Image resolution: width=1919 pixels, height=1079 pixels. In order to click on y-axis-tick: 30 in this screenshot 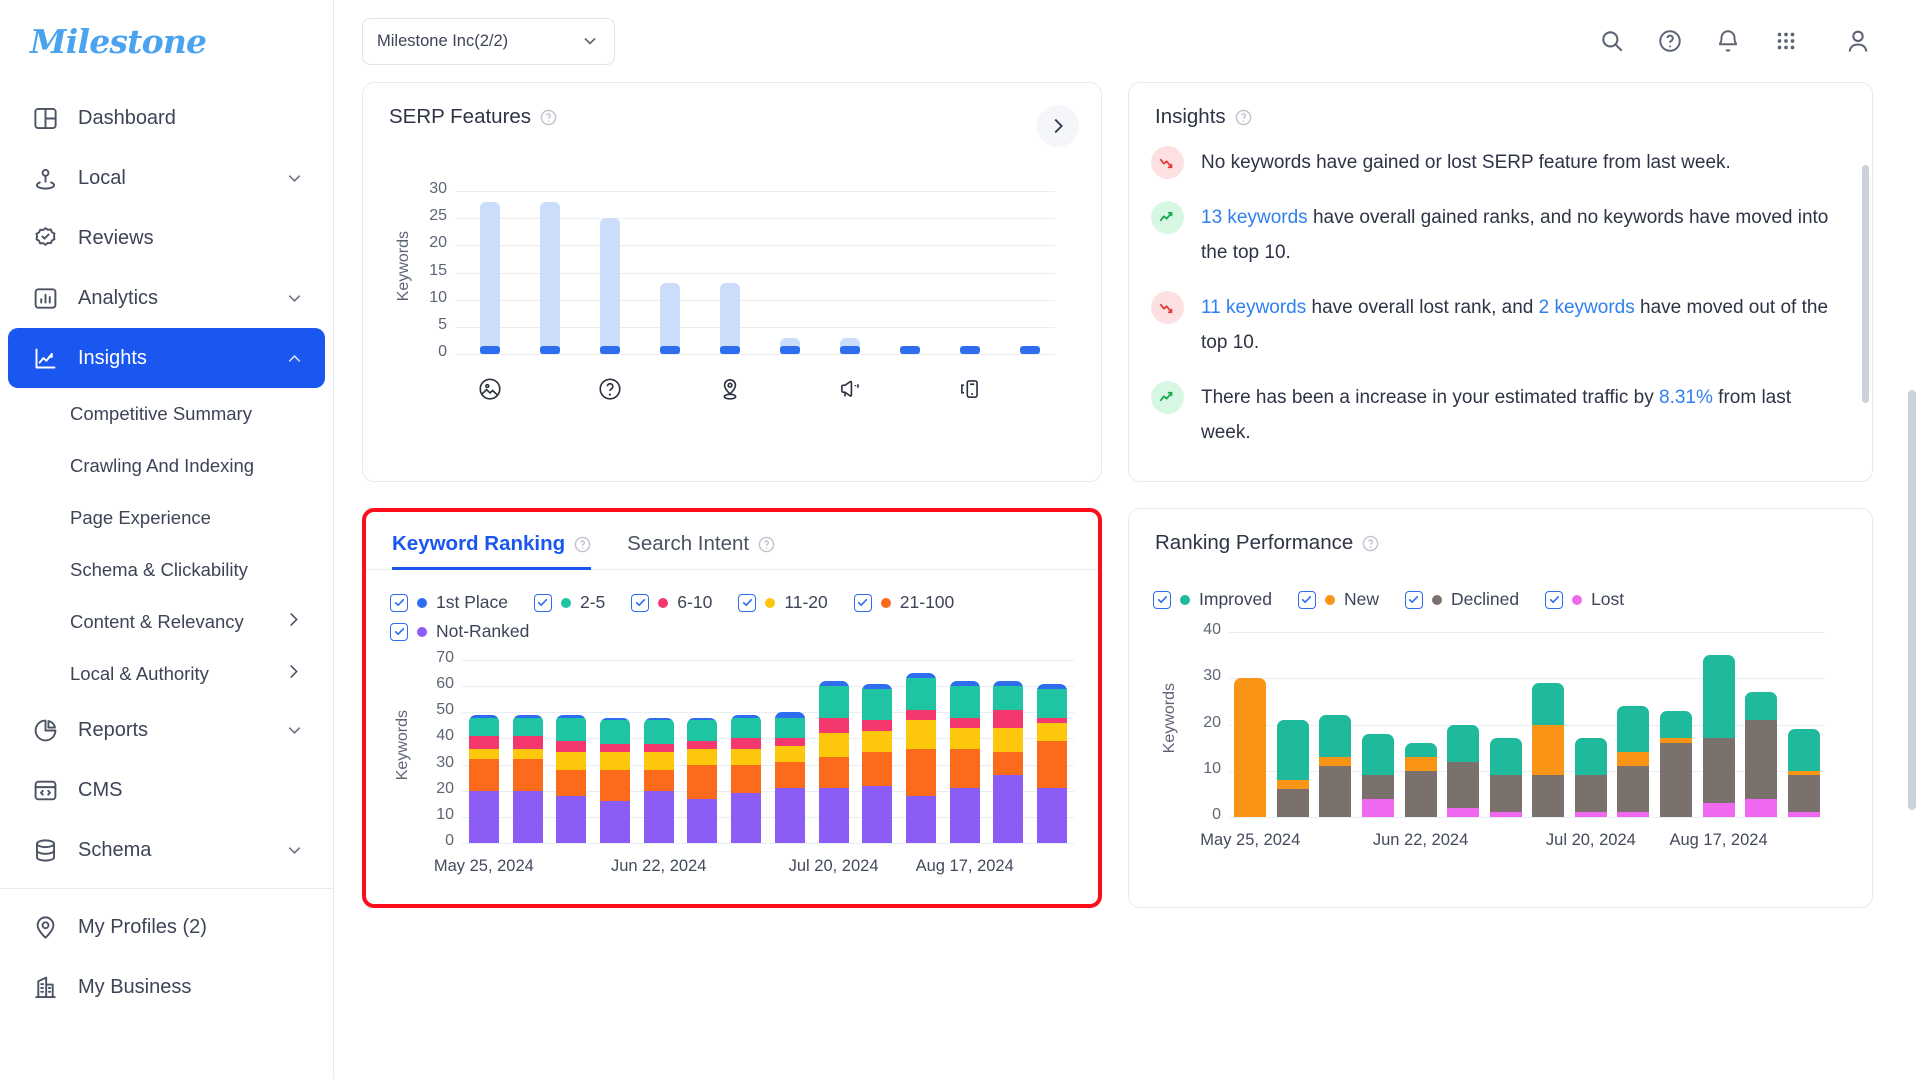, I will do `click(445, 762)`.